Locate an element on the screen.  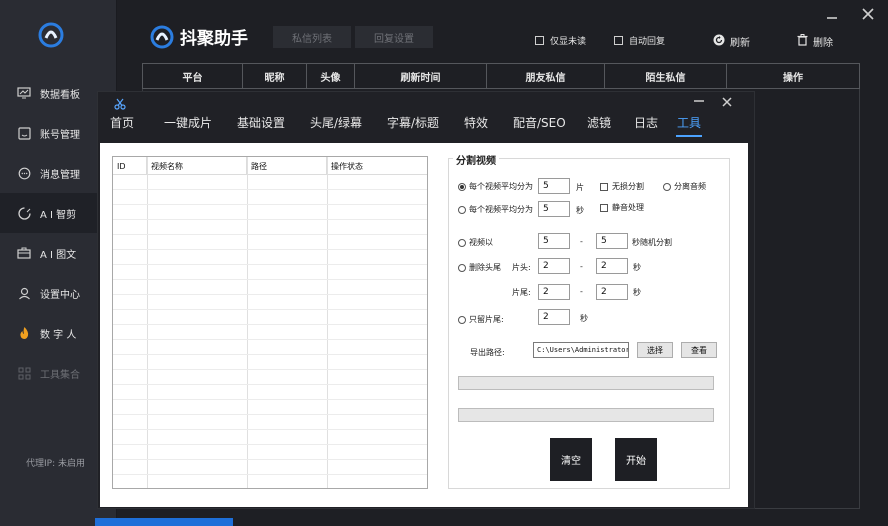
column-header-path: 路径 is located at coordinates (287, 166).